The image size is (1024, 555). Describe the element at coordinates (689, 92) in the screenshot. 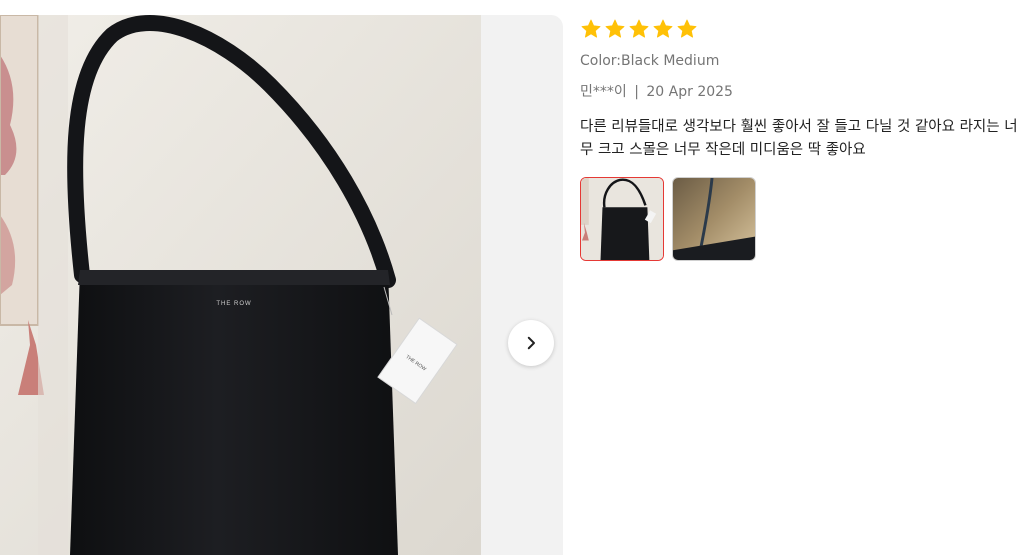

I see `review-date: 20 Apr 2025` at that location.